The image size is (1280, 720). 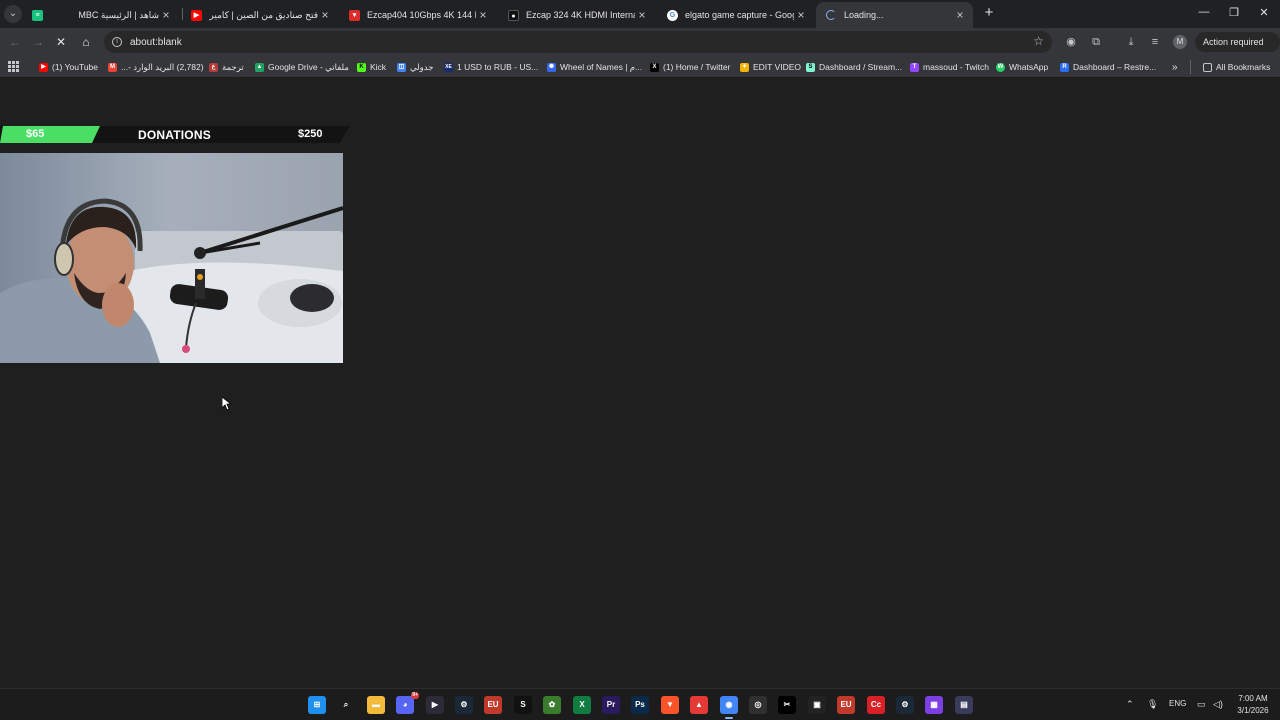 What do you see at coordinates (464, 705) in the screenshot?
I see `steam-icon: ⚙` at bounding box center [464, 705].